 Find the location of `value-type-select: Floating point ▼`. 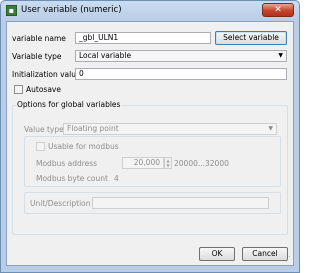

value-type-select: Floating point ▼ is located at coordinates (170, 129).